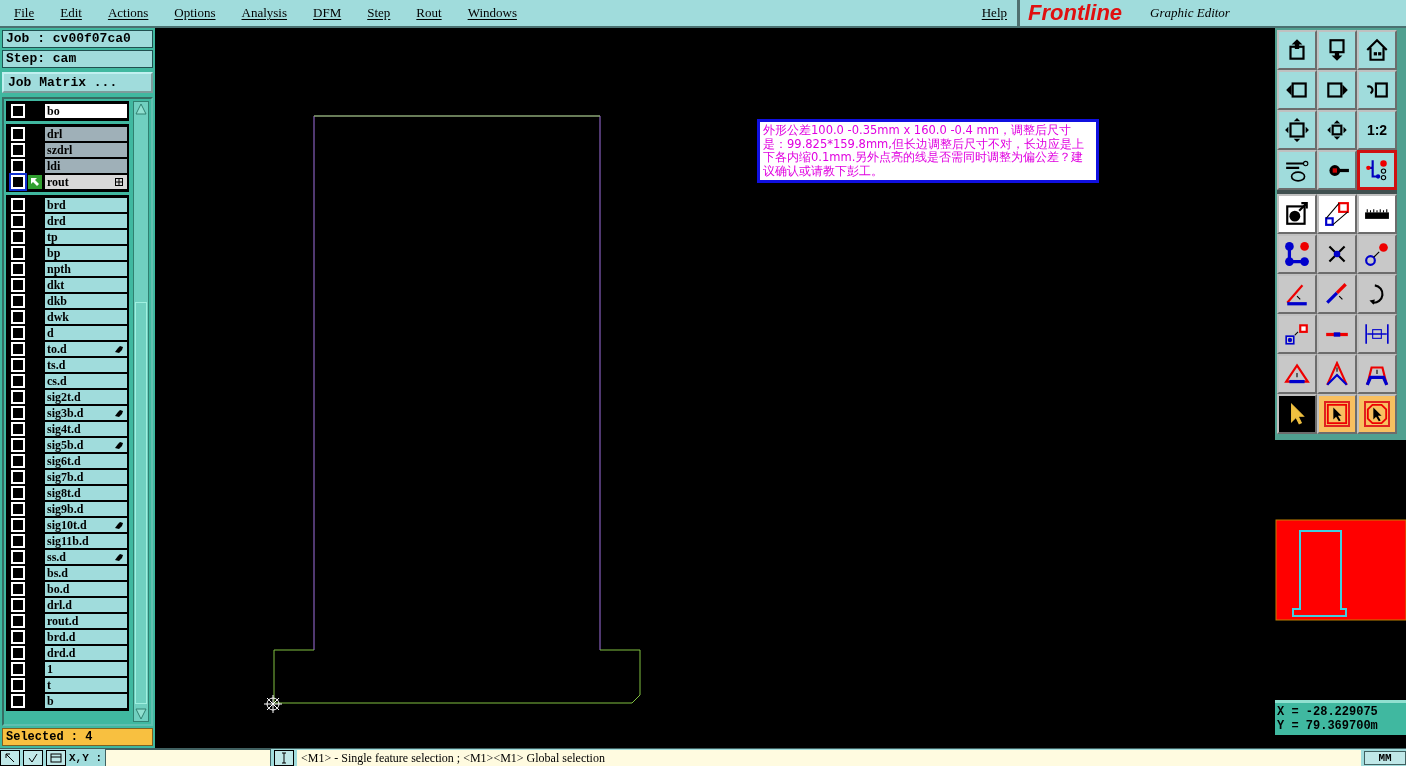  I want to click on menu-item: Windows, so click(492, 13).